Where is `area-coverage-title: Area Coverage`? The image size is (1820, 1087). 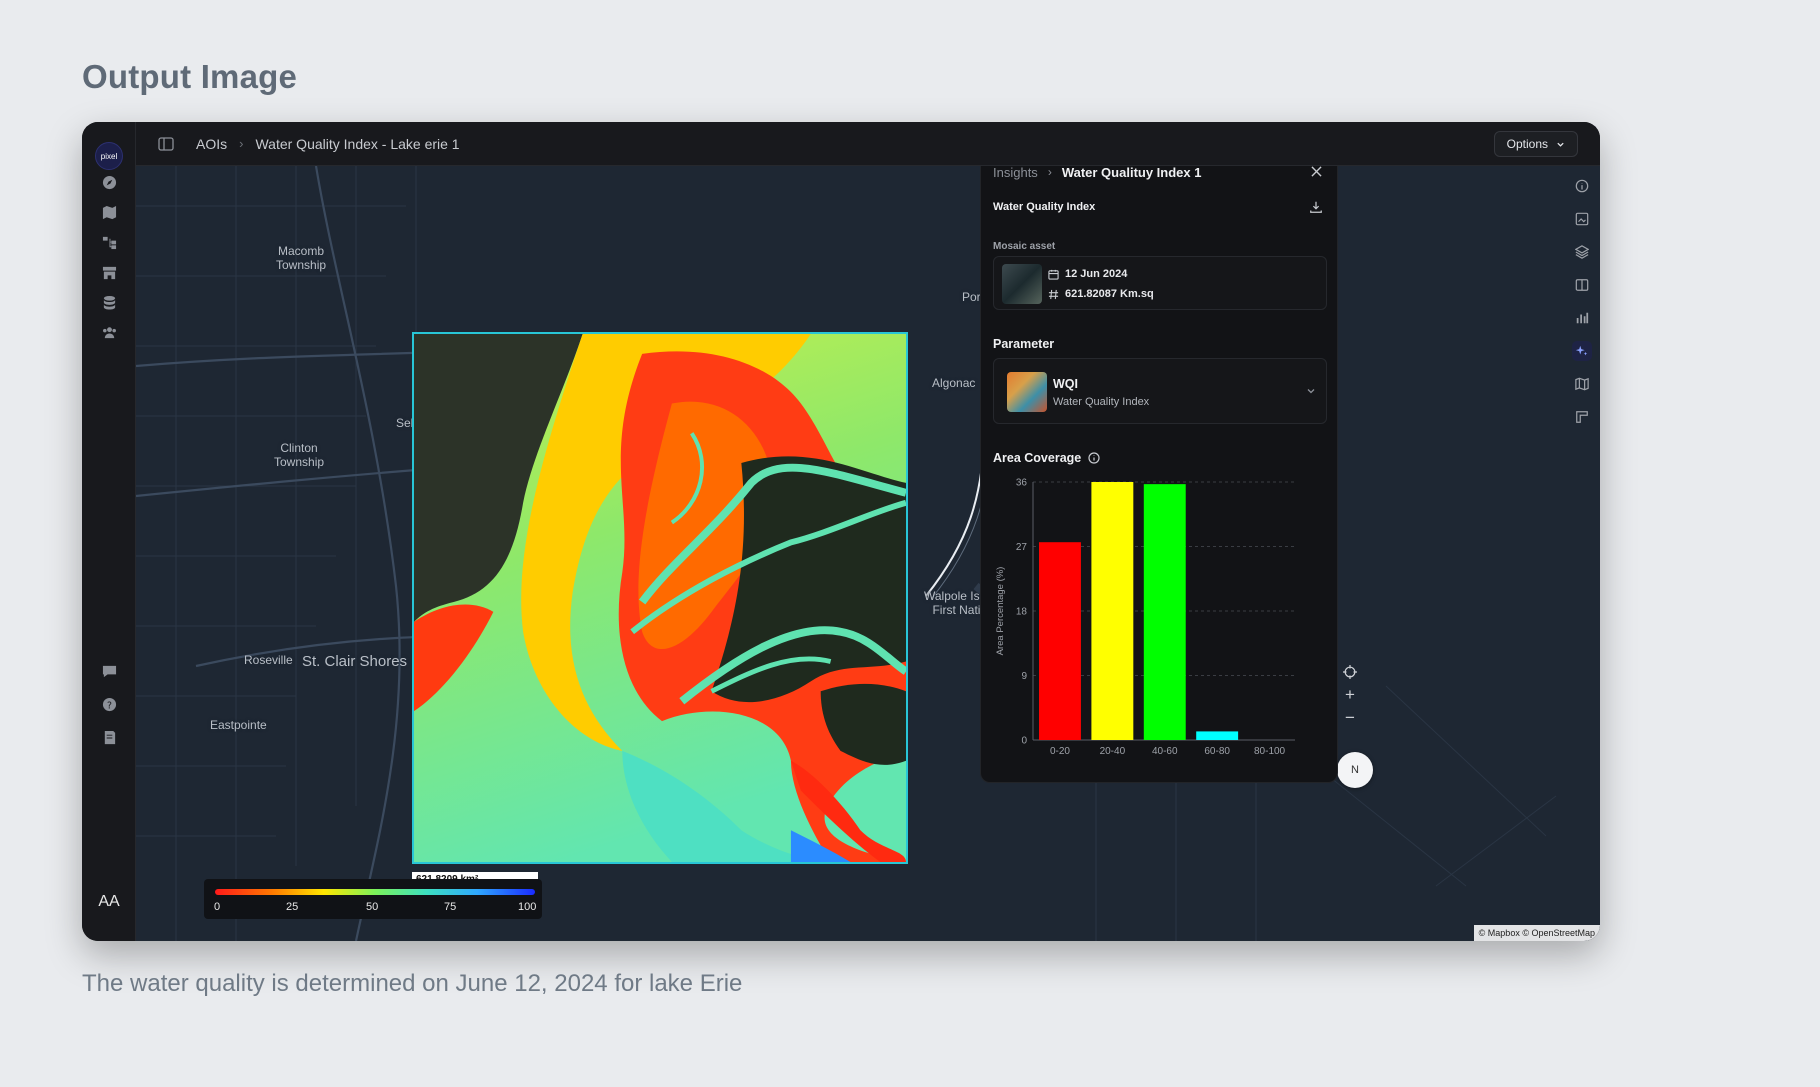
area-coverage-title: Area Coverage is located at coordinates (1046, 458).